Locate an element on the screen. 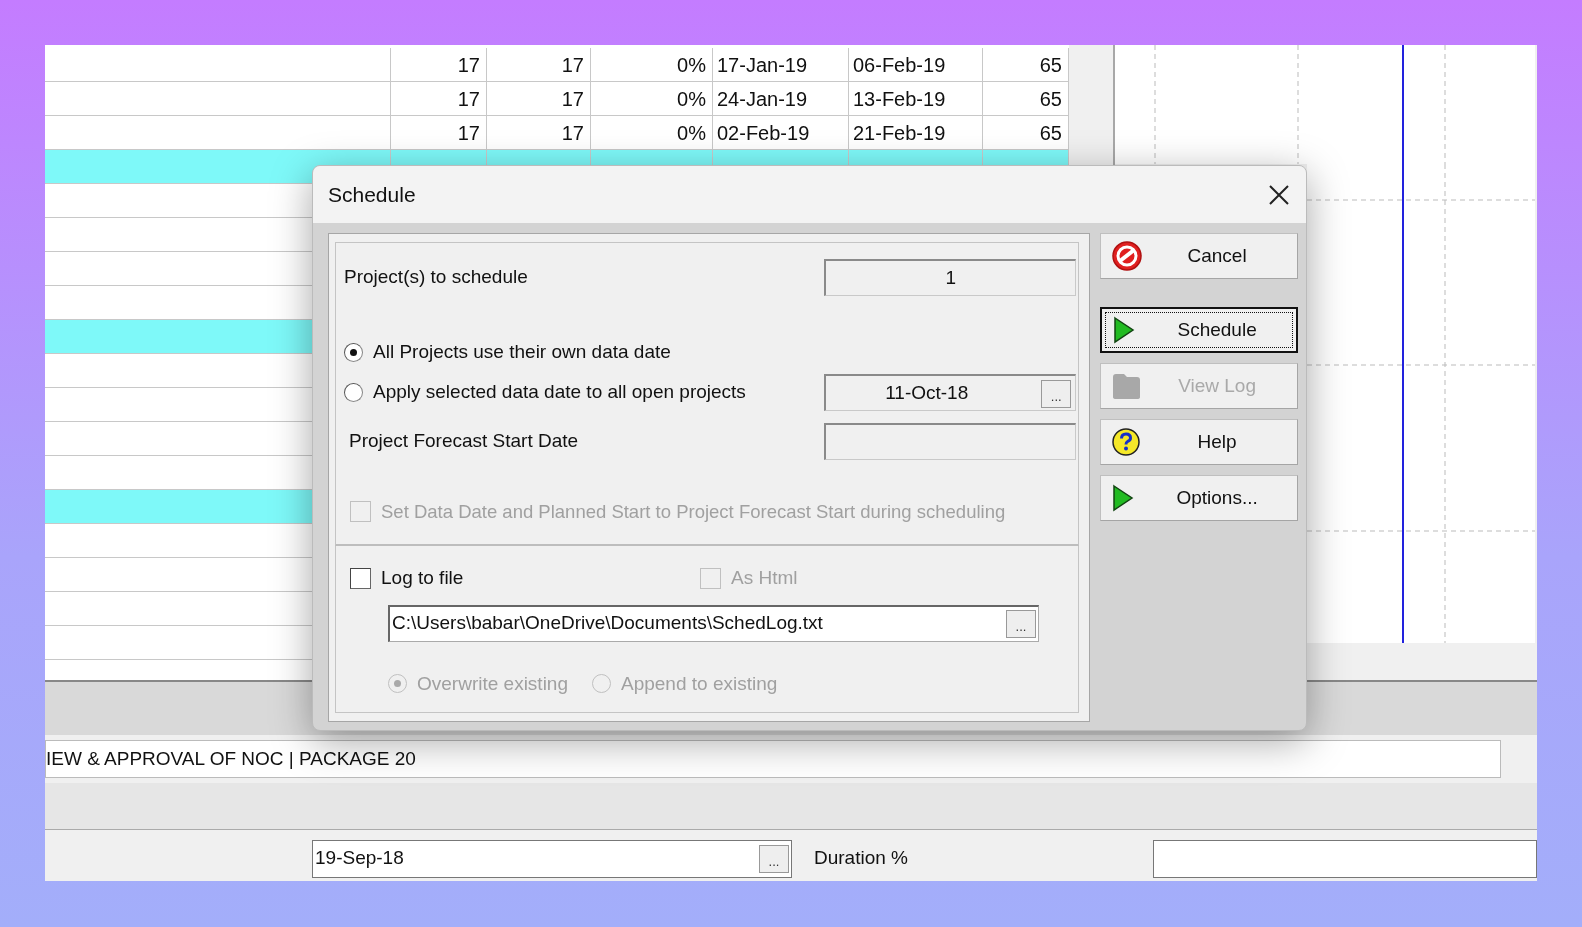 The image size is (1582, 927). checkbox-label: Log to file is located at coordinates (422, 578).